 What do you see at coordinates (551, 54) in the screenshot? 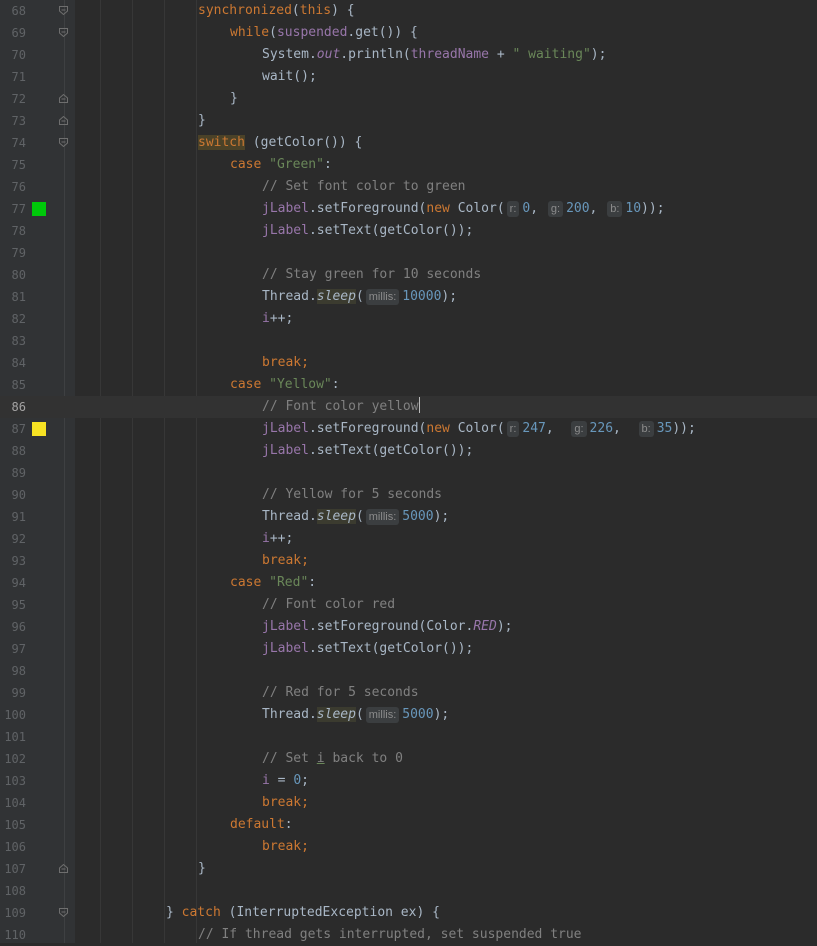
I see `code-token: " waiting"` at bounding box center [551, 54].